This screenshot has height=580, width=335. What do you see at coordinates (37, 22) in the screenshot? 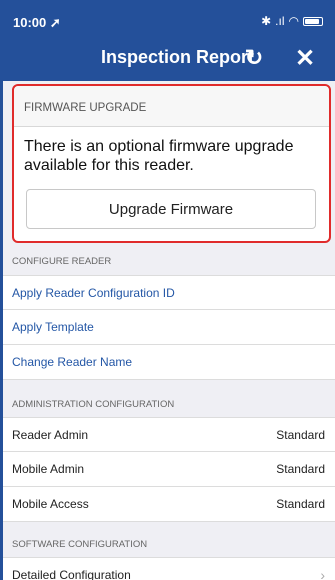
I see `status-time: 10:00 ➚` at bounding box center [37, 22].